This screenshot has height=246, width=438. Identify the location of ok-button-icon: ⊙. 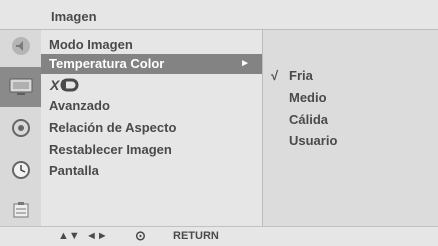
(140, 235).